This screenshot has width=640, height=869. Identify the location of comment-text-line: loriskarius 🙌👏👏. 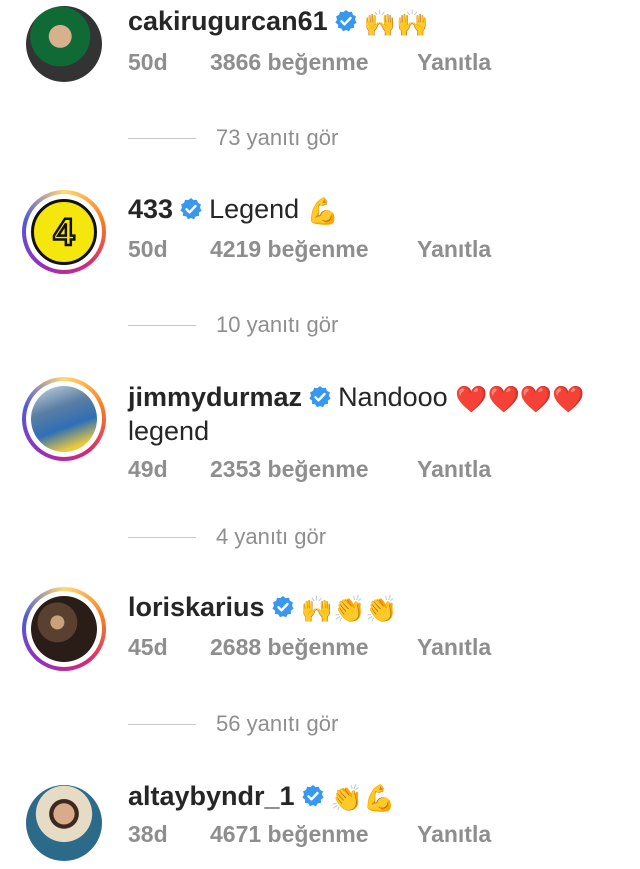
(263, 608).